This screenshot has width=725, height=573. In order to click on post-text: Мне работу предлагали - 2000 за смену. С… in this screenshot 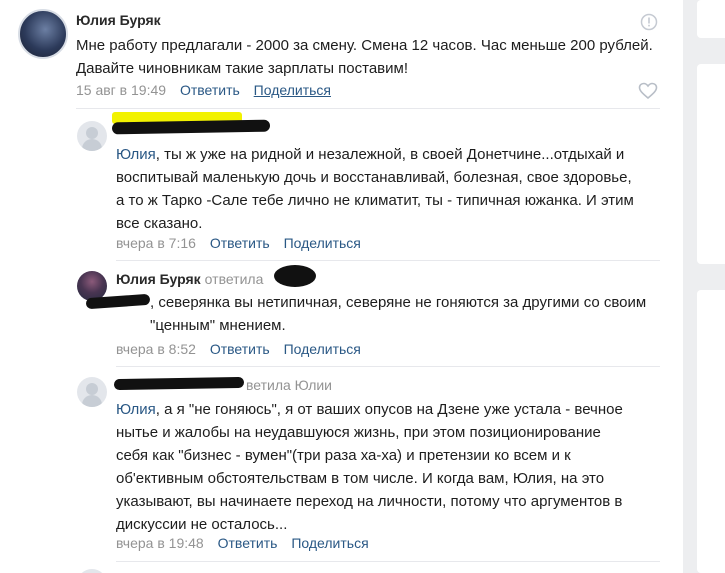, I will do `click(364, 57)`.